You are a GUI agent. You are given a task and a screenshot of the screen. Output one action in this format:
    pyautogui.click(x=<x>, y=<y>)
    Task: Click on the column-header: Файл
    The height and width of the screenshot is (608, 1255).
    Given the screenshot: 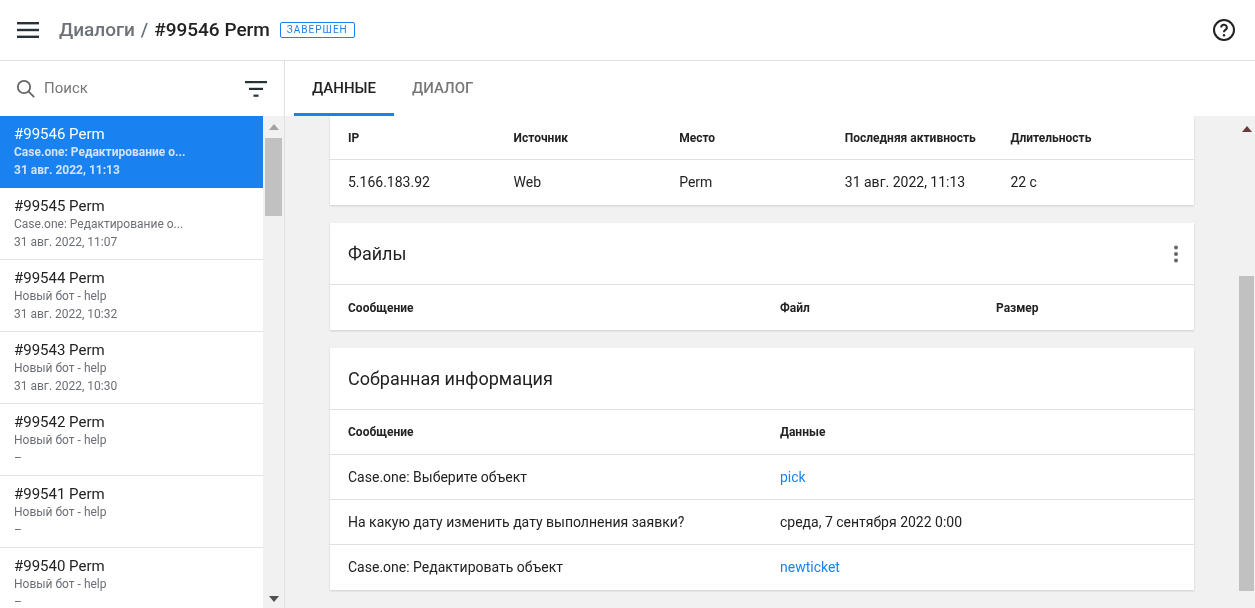 What is the action you would take?
    pyautogui.click(x=795, y=308)
    